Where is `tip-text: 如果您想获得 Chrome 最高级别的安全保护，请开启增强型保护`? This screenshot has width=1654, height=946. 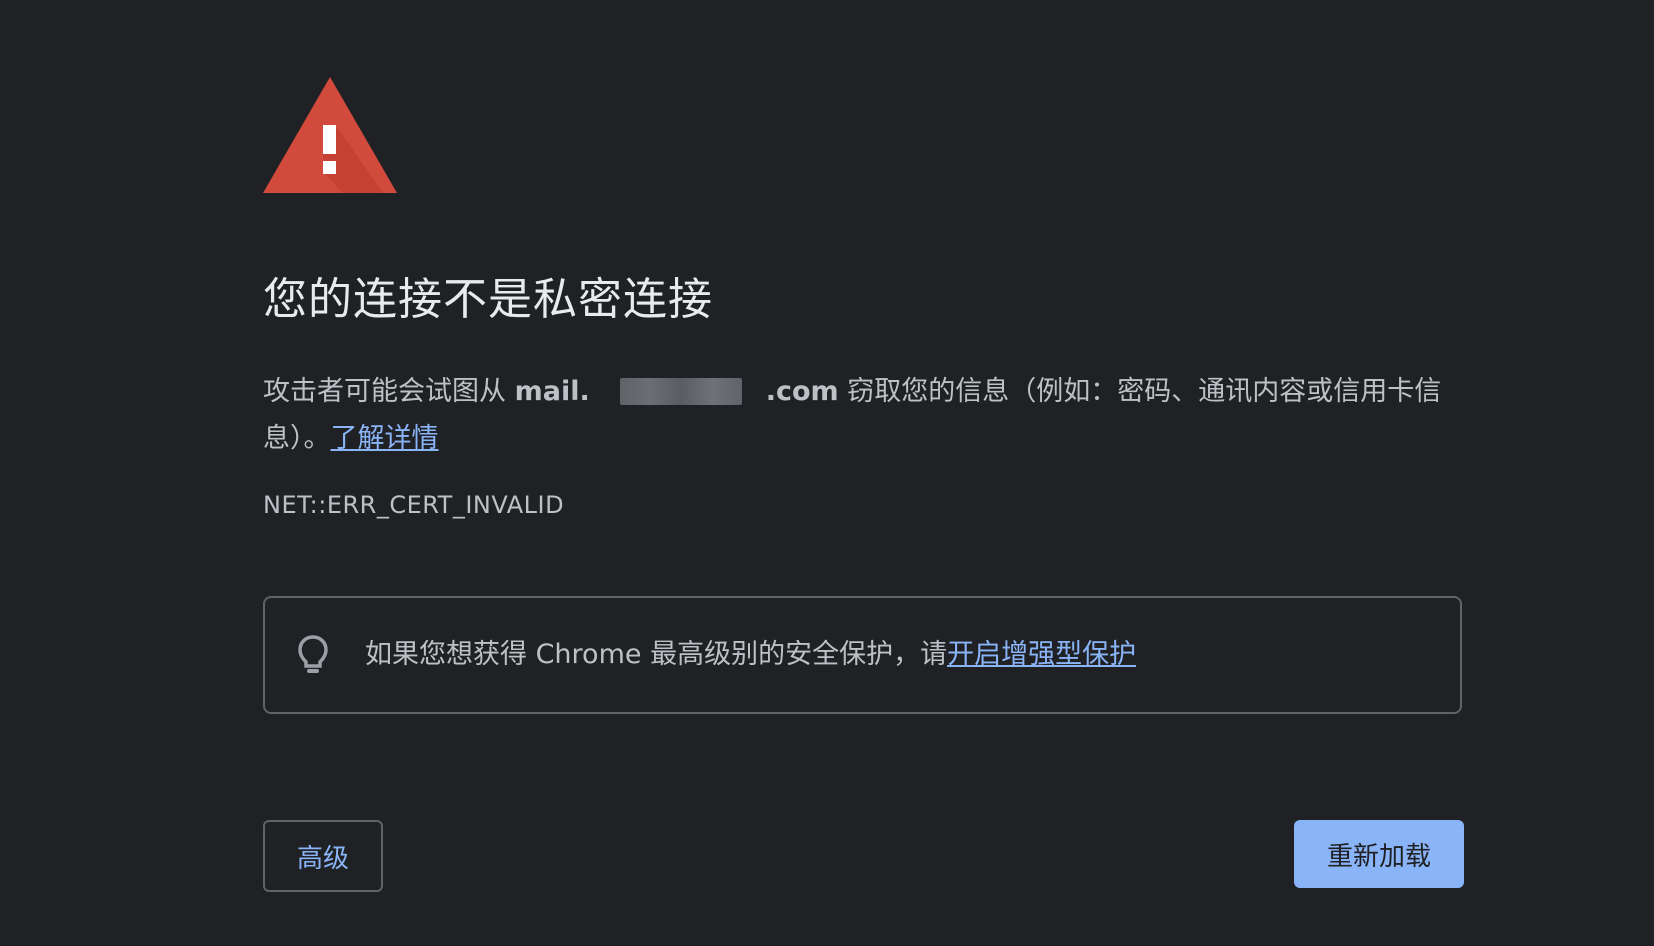 tip-text: 如果您想获得 Chrome 最高级别的安全保护，请开启增强型保护 is located at coordinates (750, 655).